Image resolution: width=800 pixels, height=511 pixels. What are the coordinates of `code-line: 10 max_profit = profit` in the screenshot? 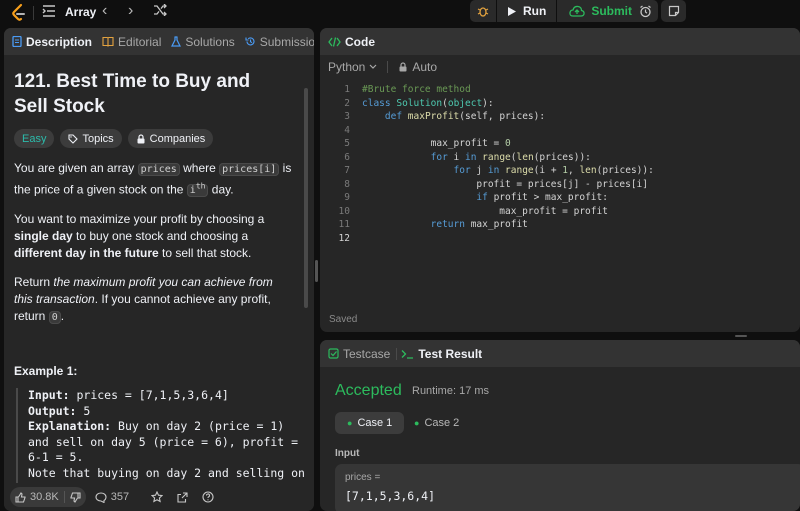 It's located at (473, 211).